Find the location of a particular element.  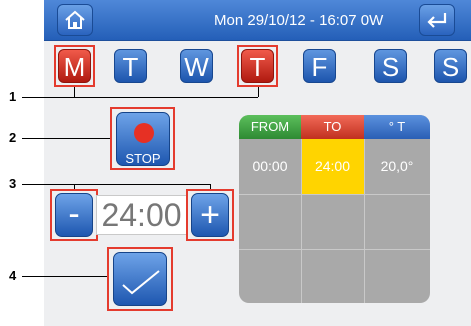

stop-button: STOP is located at coordinates (143, 139).